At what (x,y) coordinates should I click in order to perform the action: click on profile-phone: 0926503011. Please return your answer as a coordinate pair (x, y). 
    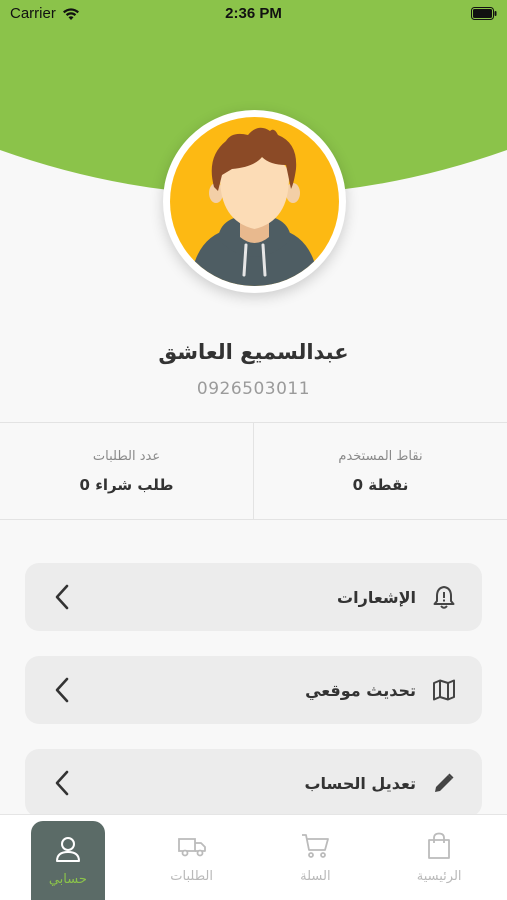
    Looking at the image, I should click on (253, 389).